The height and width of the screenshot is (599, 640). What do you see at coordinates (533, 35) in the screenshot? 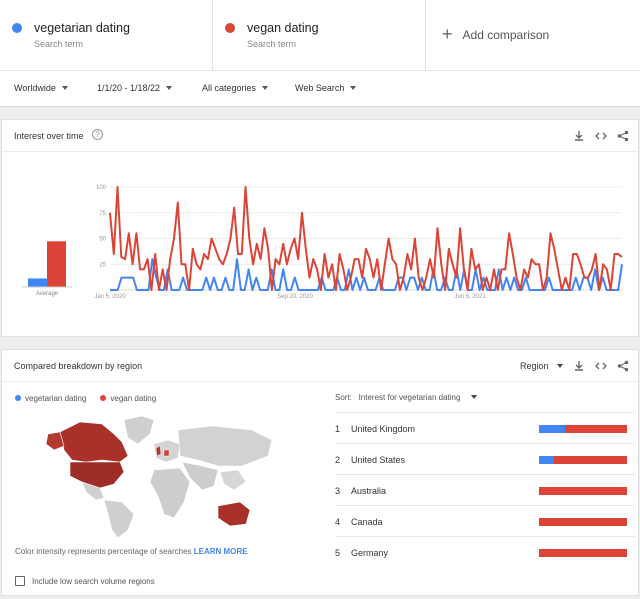
I see `add-comparison-button: + Add comparison` at bounding box center [533, 35].